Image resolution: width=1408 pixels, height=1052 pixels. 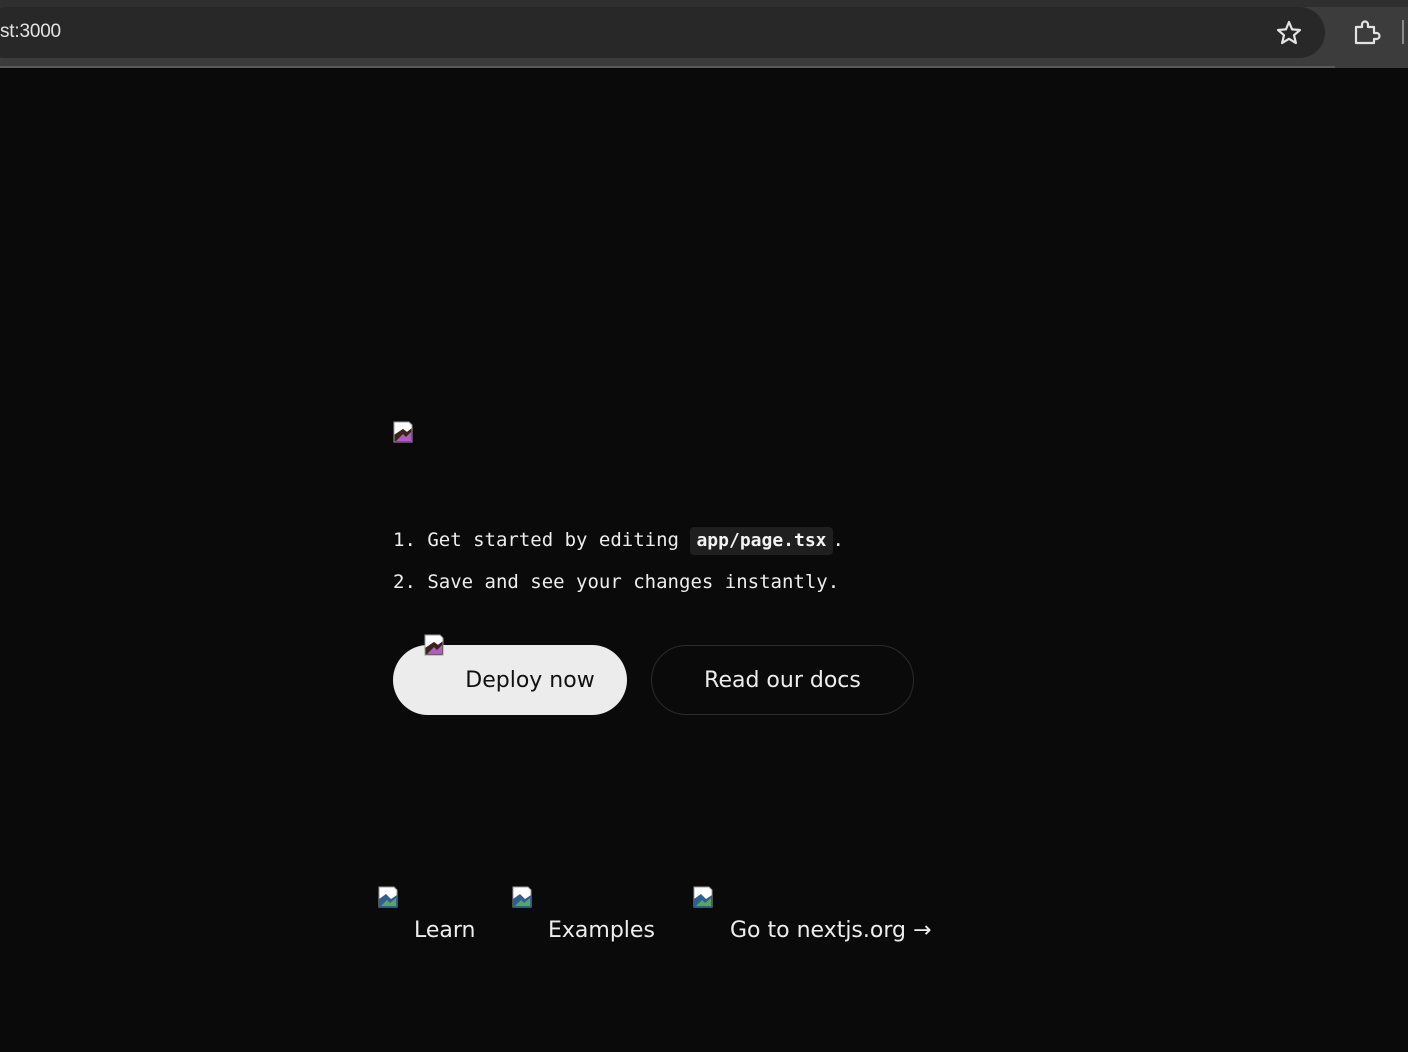 I want to click on globe-broken-image-icon, so click(x=705, y=897).